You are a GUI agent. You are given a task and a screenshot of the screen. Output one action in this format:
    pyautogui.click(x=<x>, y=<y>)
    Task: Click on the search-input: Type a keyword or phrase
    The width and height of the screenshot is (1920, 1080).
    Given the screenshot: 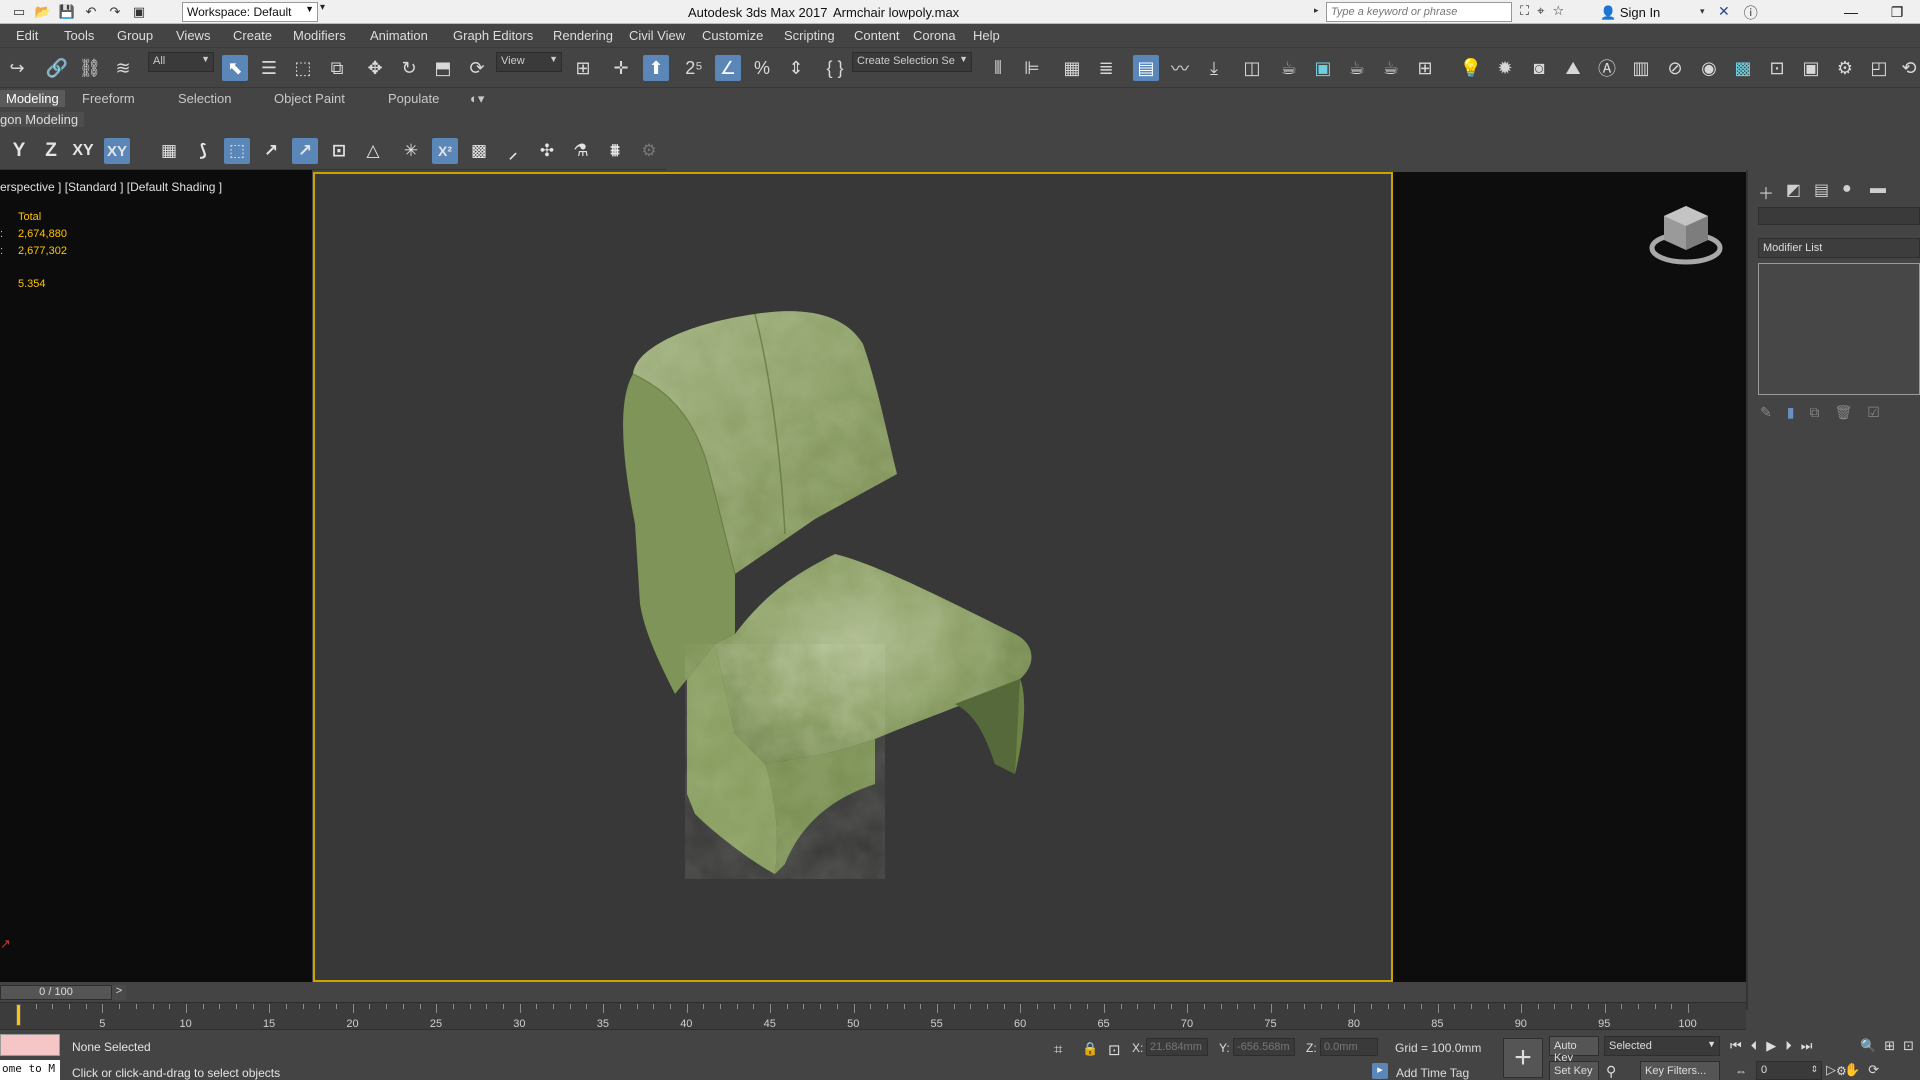 What is the action you would take?
    pyautogui.click(x=1419, y=12)
    